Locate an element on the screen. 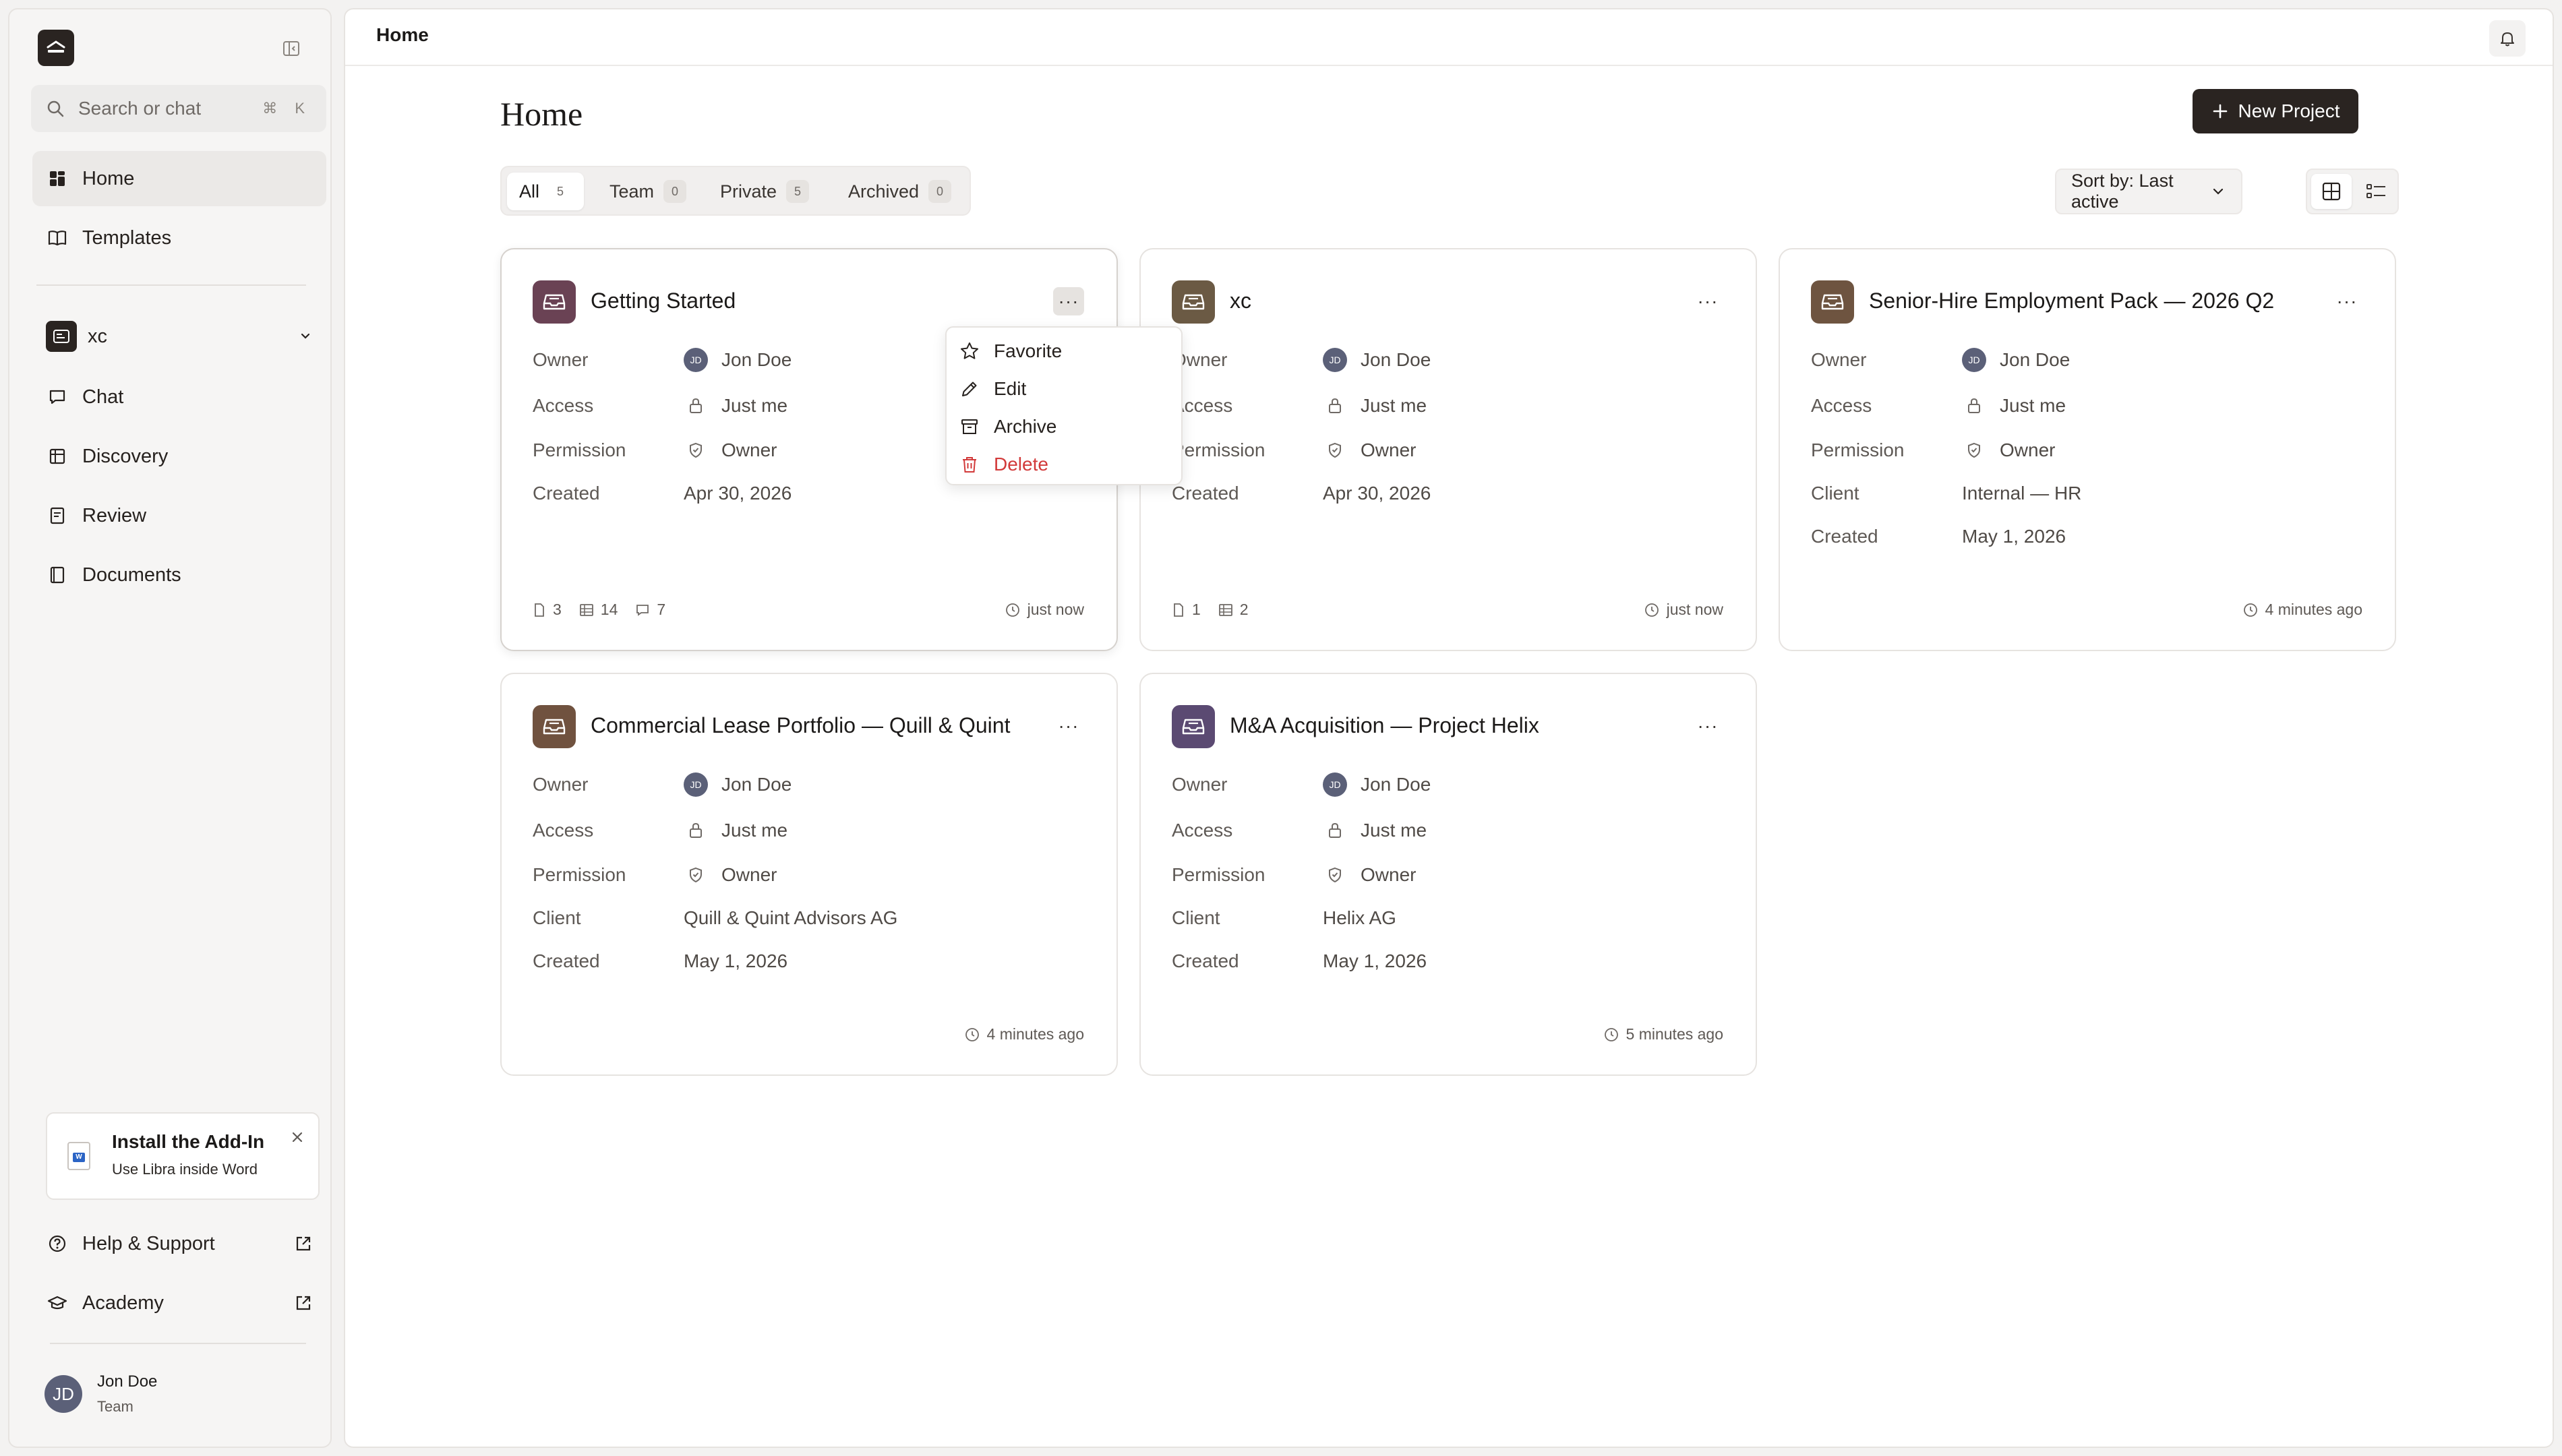  search-input: Search or chat ⌘ K is located at coordinates (178, 109).